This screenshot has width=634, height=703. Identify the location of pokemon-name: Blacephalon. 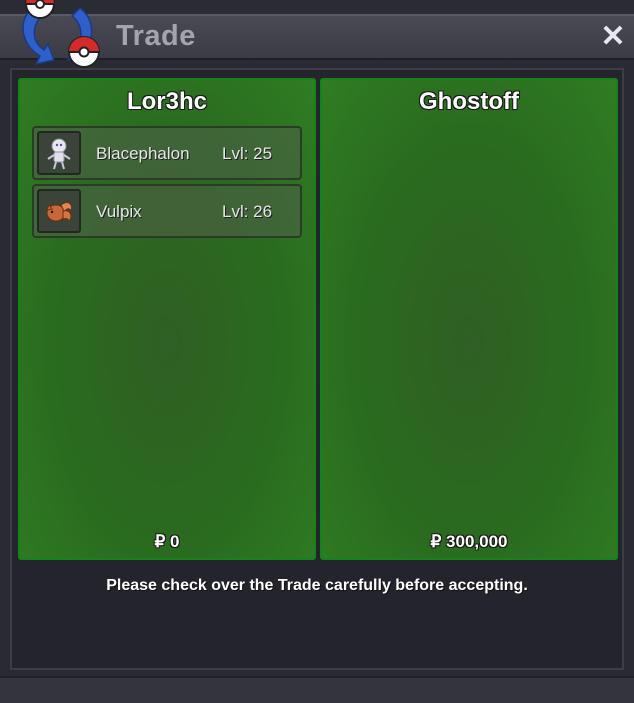
(143, 153).